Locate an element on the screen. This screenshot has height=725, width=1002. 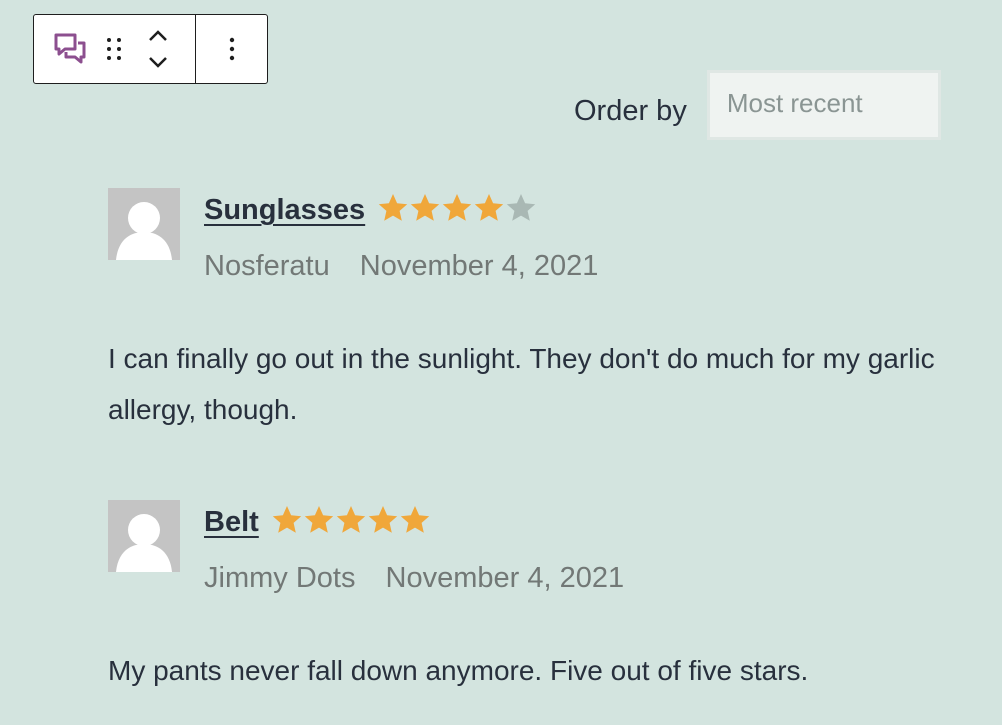
drag-handle is located at coordinates (114, 49).